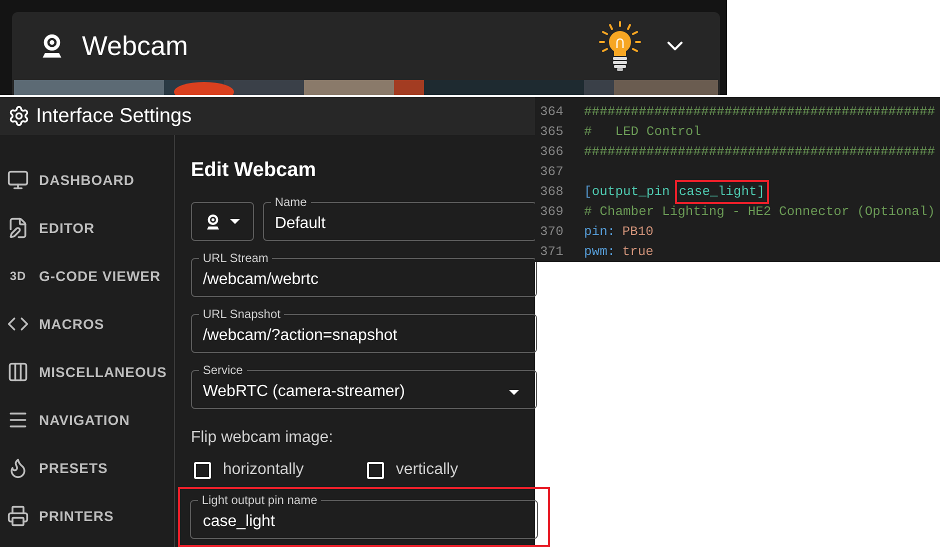 This screenshot has width=940, height=547. I want to click on line-number: 365, so click(552, 132).